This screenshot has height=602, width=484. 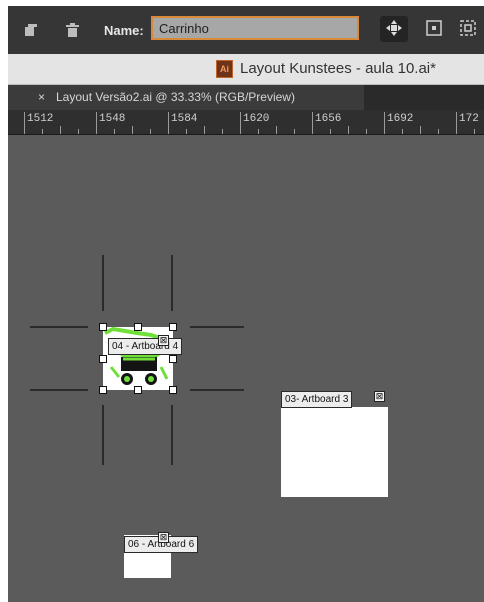 I want to click on move-artwork-icon, so click(x=394, y=29).